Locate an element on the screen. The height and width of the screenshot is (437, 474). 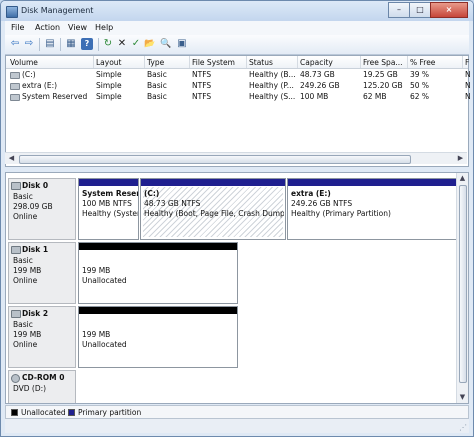
volume-percent-free: 50 % is located at coordinates (420, 85).